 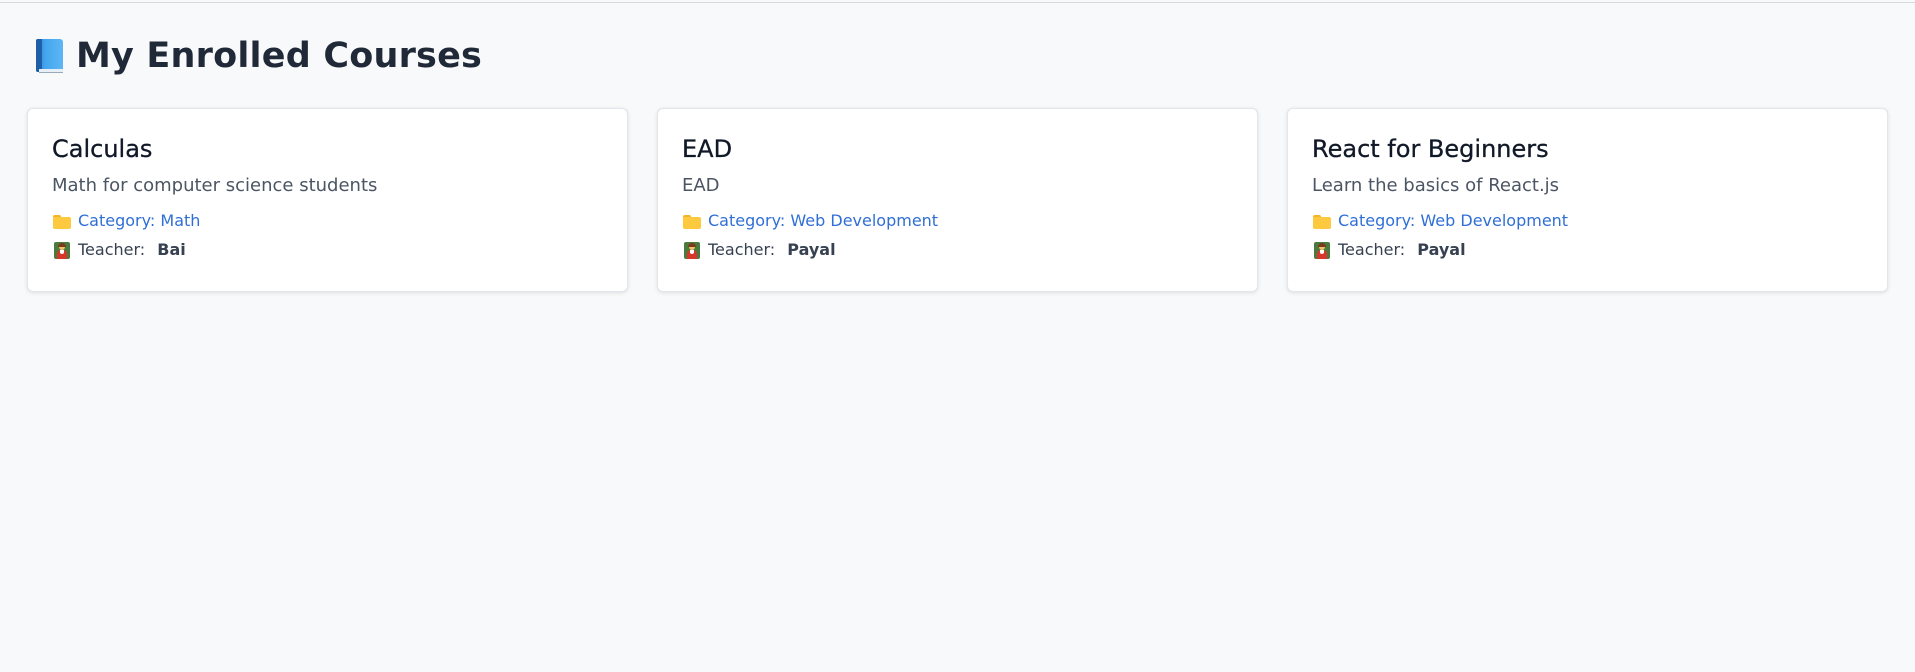 I want to click on blue-book-icon, so click(x=49, y=56).